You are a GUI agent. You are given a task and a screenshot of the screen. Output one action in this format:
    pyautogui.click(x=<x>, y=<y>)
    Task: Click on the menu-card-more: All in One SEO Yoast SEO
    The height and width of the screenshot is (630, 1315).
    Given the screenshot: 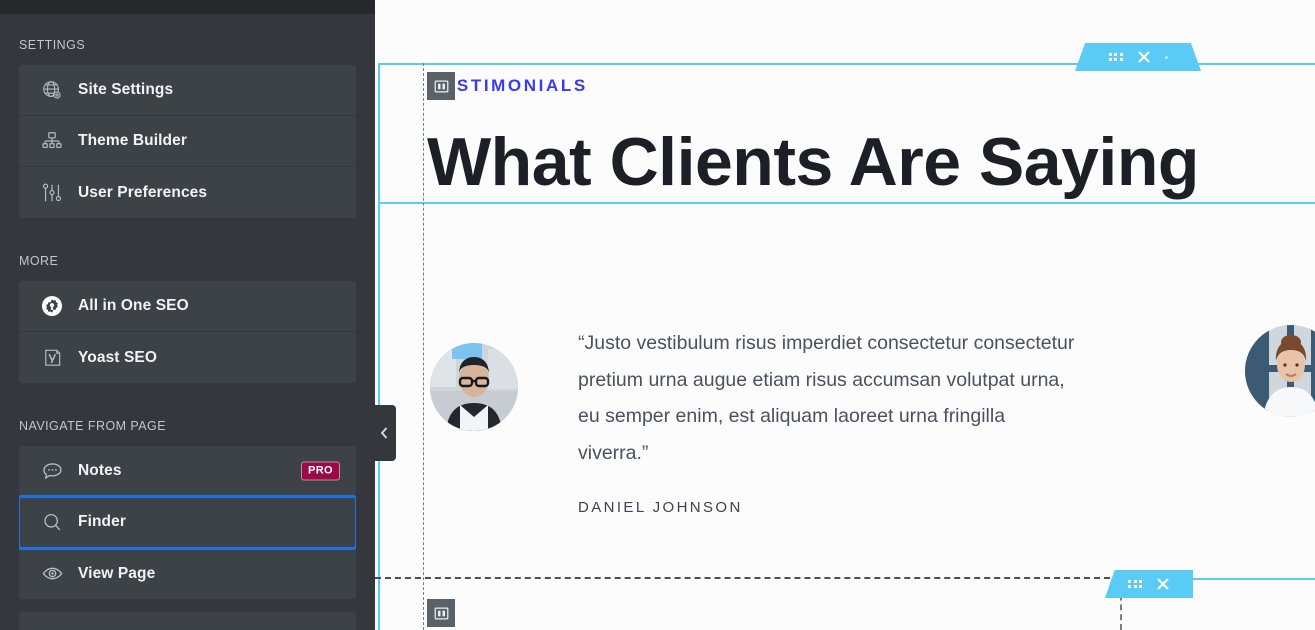 What is the action you would take?
    pyautogui.click(x=187, y=332)
    